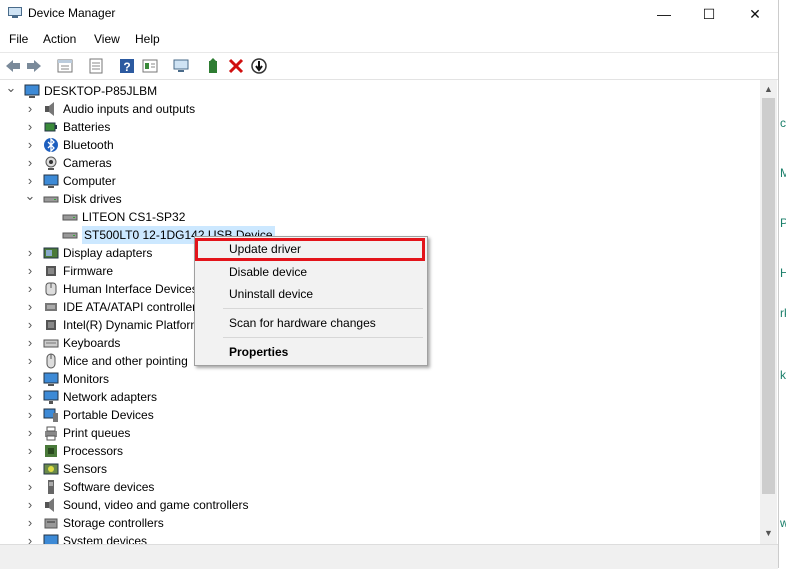  I want to click on tree-item-device: LITEON CS1-SP32, so click(380, 217).